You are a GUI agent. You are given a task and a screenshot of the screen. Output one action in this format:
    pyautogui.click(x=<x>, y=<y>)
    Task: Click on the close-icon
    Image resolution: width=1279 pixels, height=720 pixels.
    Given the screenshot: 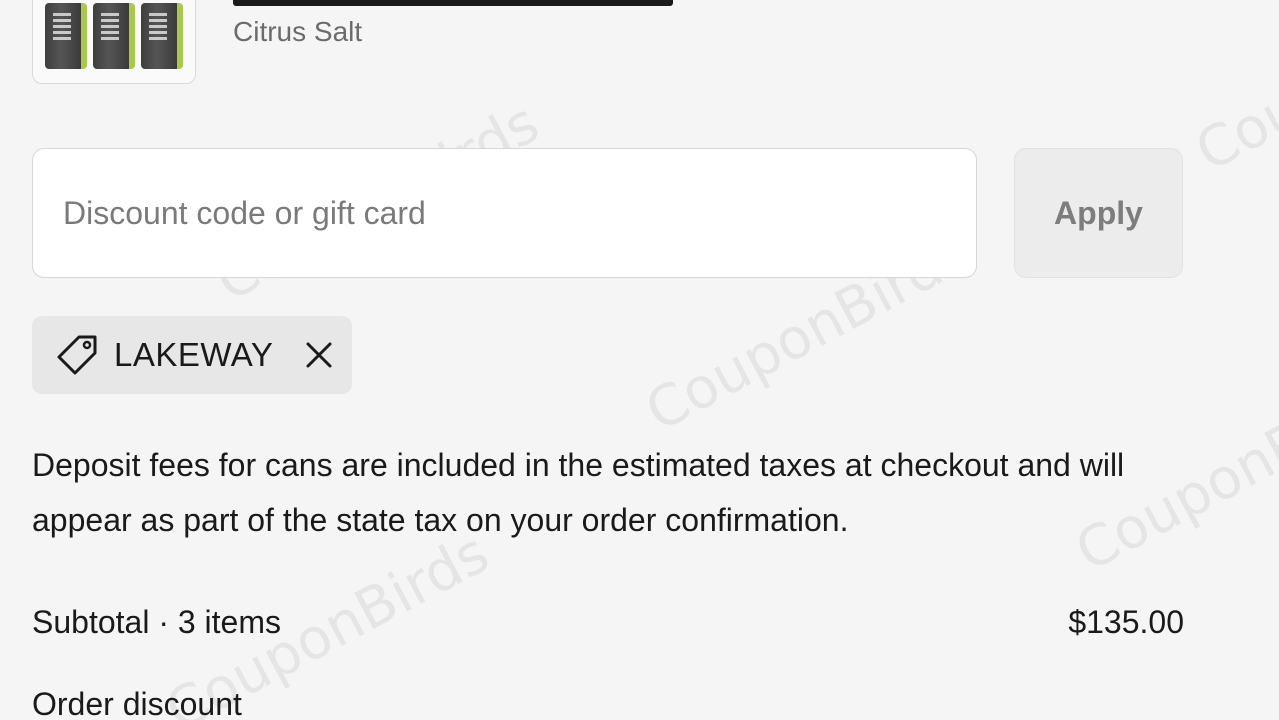 What is the action you would take?
    pyautogui.click(x=319, y=355)
    